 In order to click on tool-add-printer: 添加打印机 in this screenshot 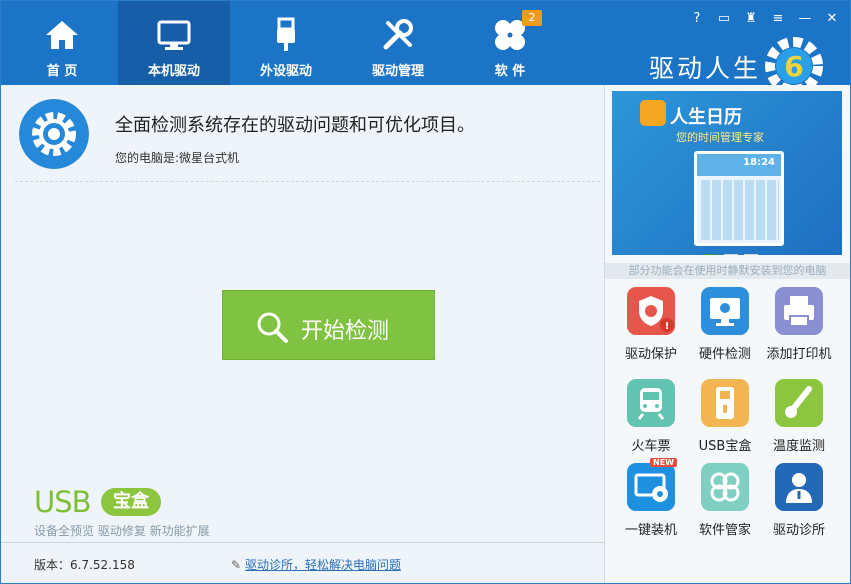, I will do `click(799, 327)`.